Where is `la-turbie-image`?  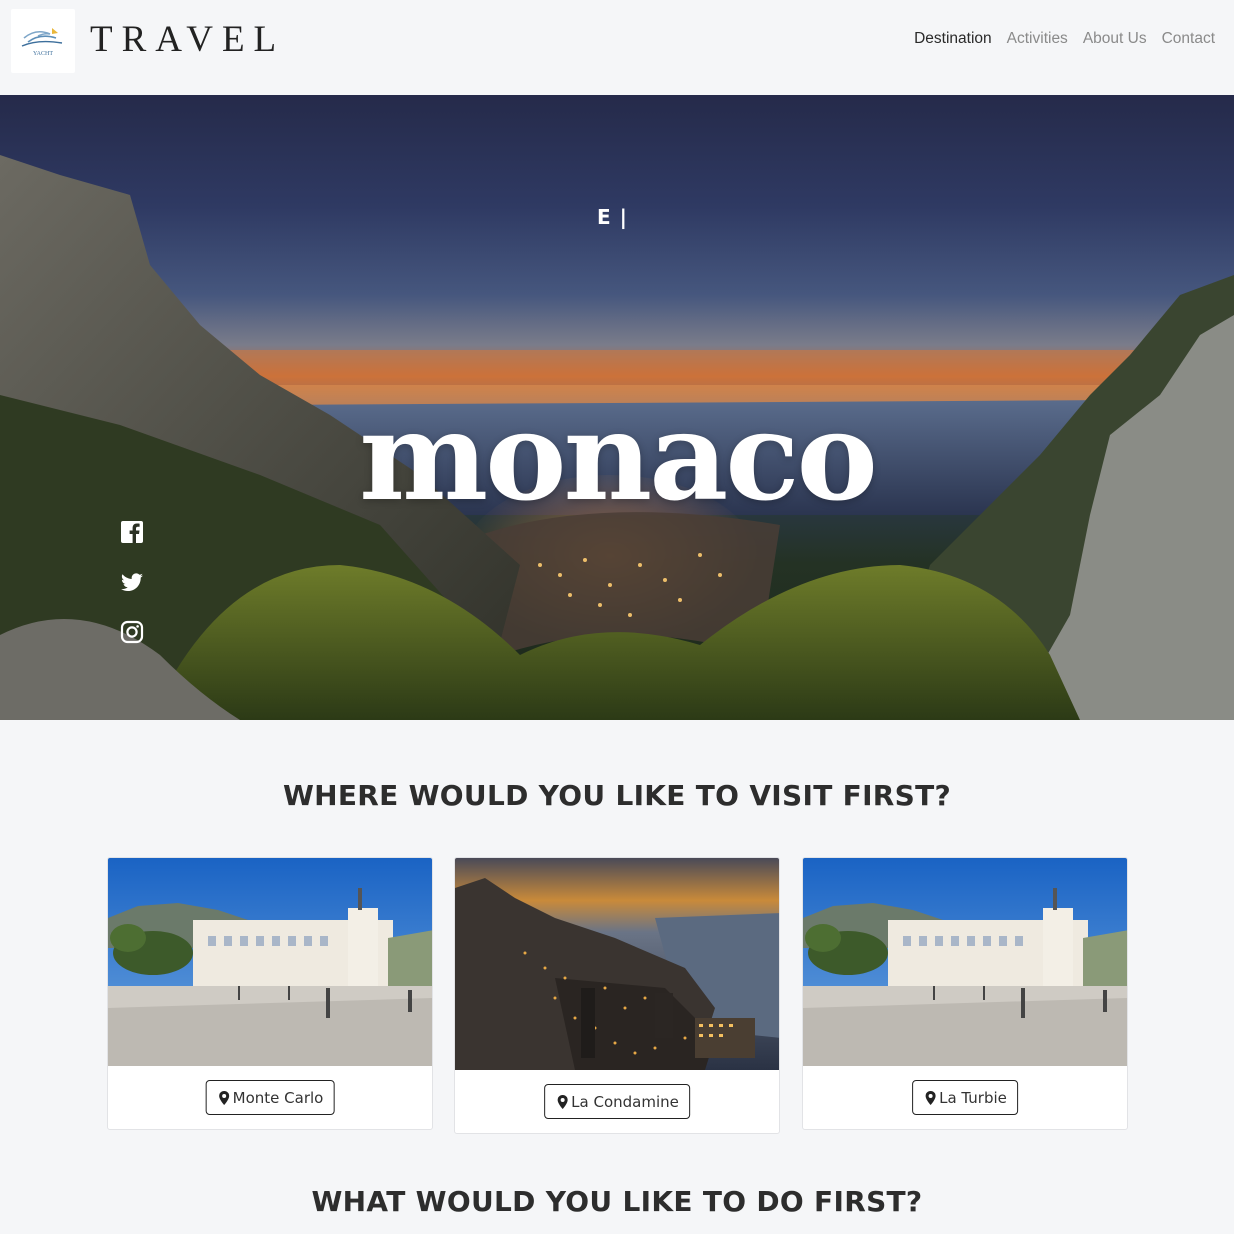 la-turbie-image is located at coordinates (965, 962).